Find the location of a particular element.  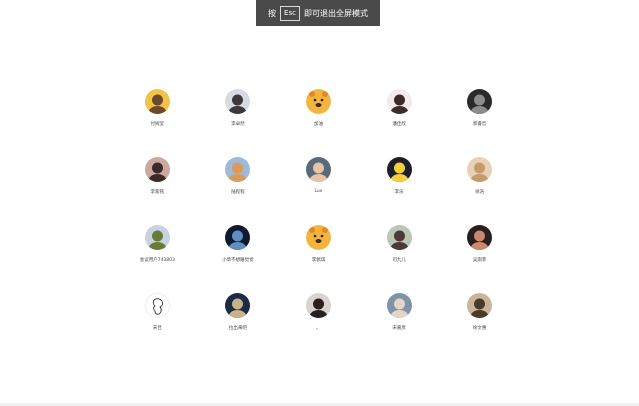

participant-name: 李卓然 is located at coordinates (238, 124).